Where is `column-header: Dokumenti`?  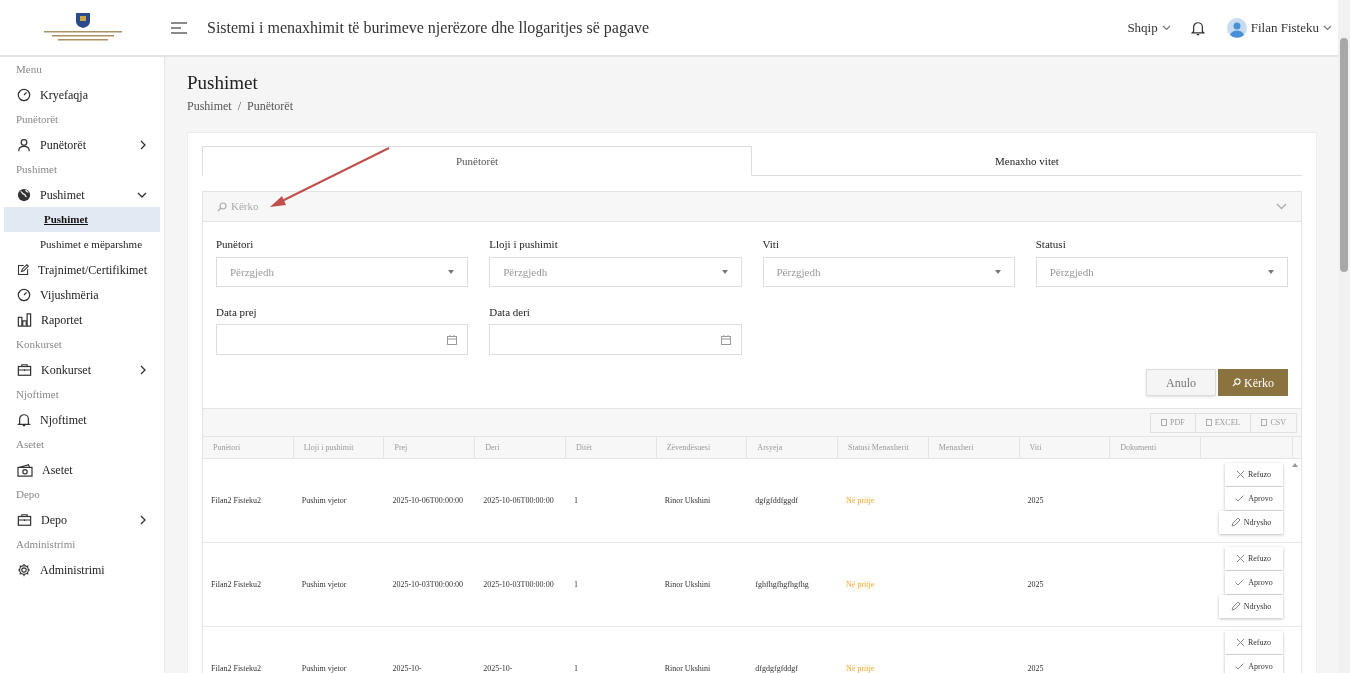
column-header: Dokumenti is located at coordinates (1155, 448).